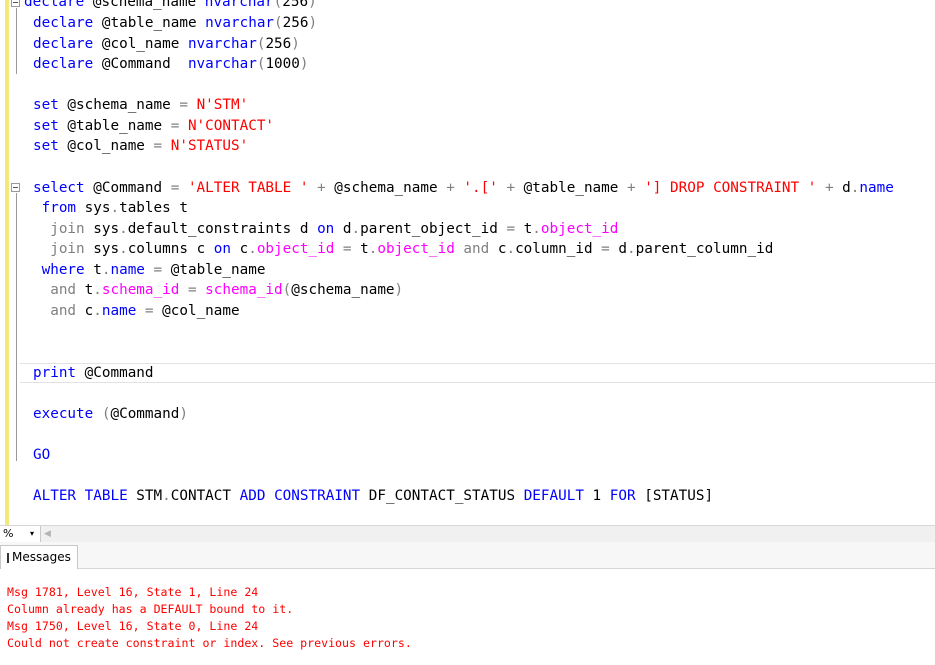  What do you see at coordinates (20, 534) in the screenshot?
I see `zoom-dropdown: % ▾` at bounding box center [20, 534].